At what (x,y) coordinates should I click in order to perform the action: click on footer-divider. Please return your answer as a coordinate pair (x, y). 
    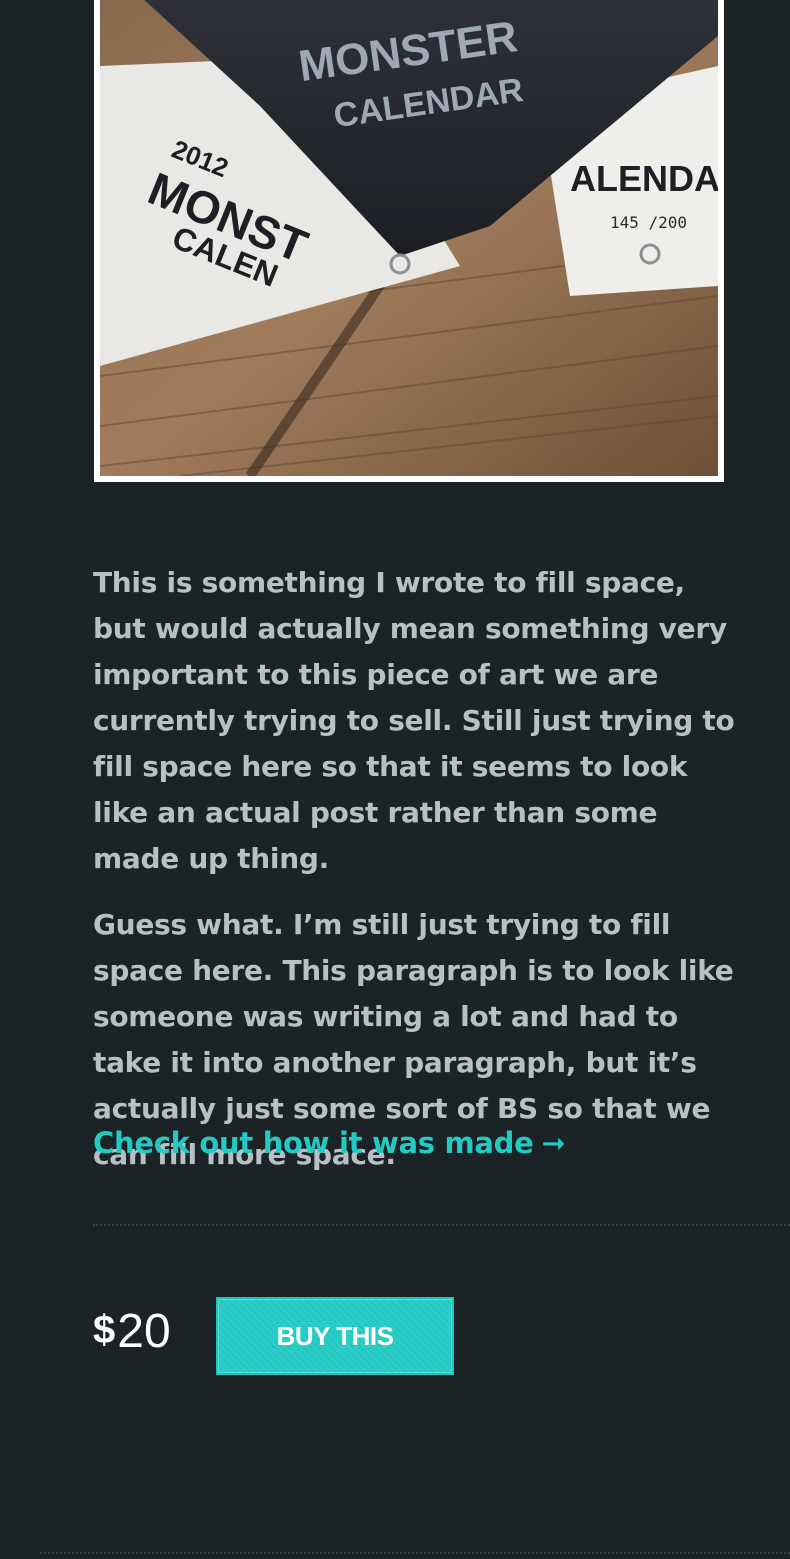
    Looking at the image, I should click on (415, 1553).